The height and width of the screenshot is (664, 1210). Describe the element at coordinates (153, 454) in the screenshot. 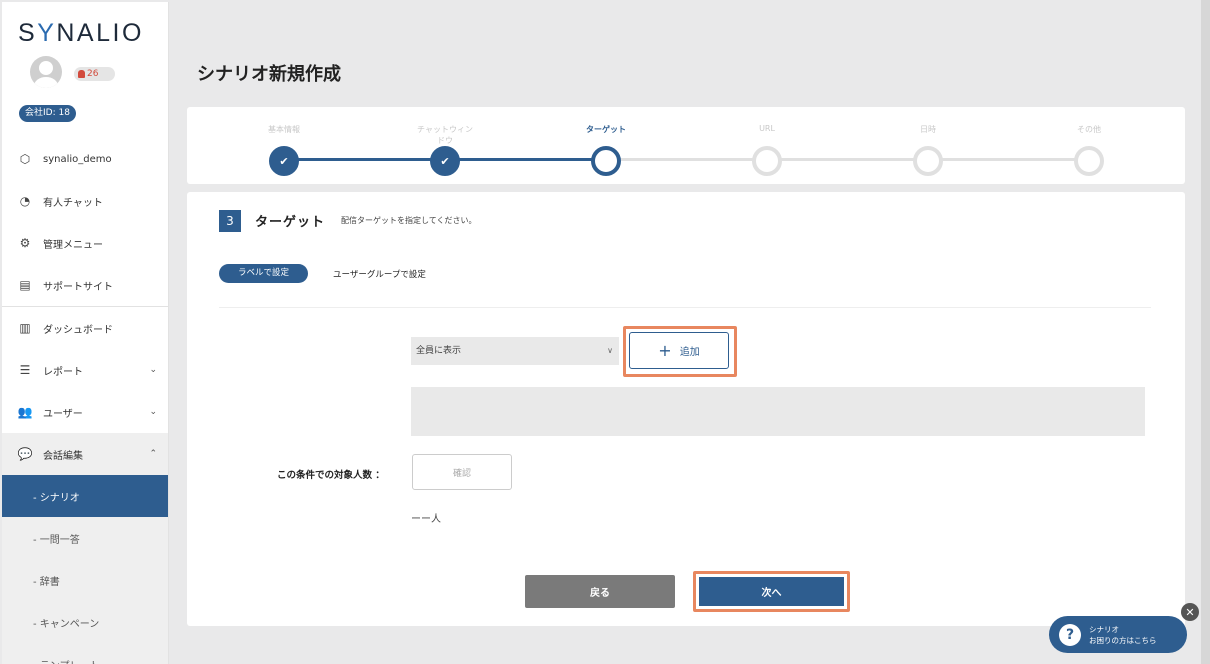

I see `chevron-up-icon: ⌃` at that location.